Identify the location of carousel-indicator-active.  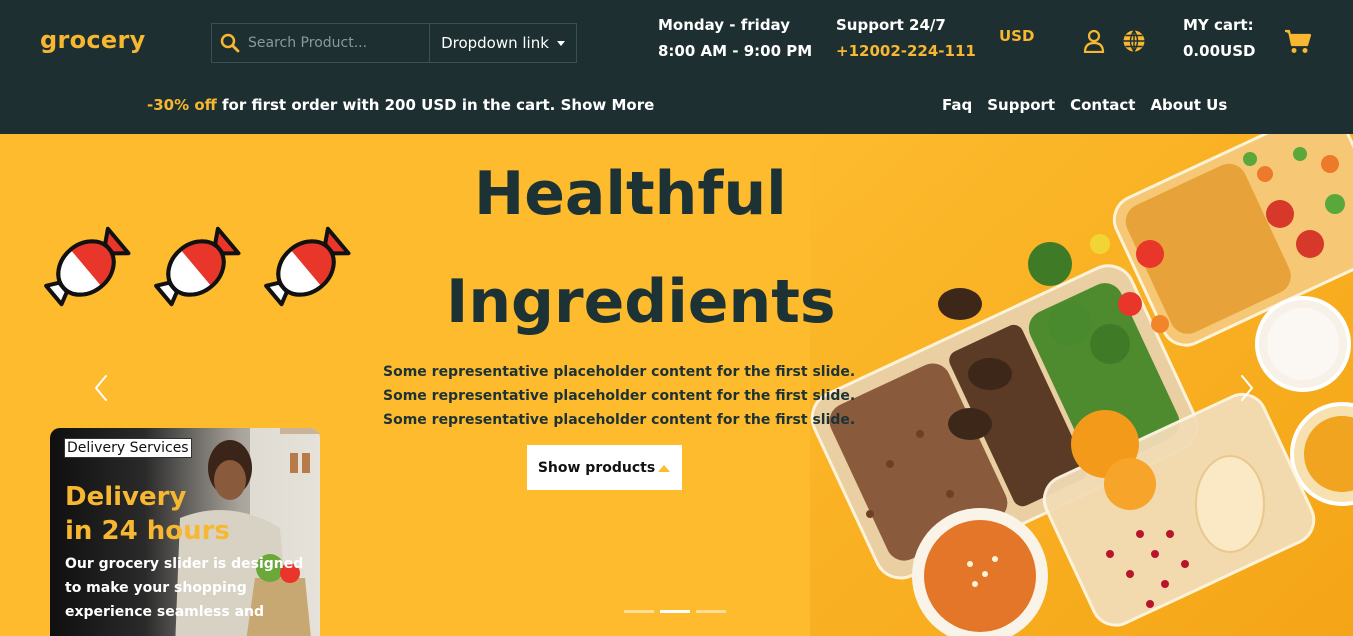
(675, 611).